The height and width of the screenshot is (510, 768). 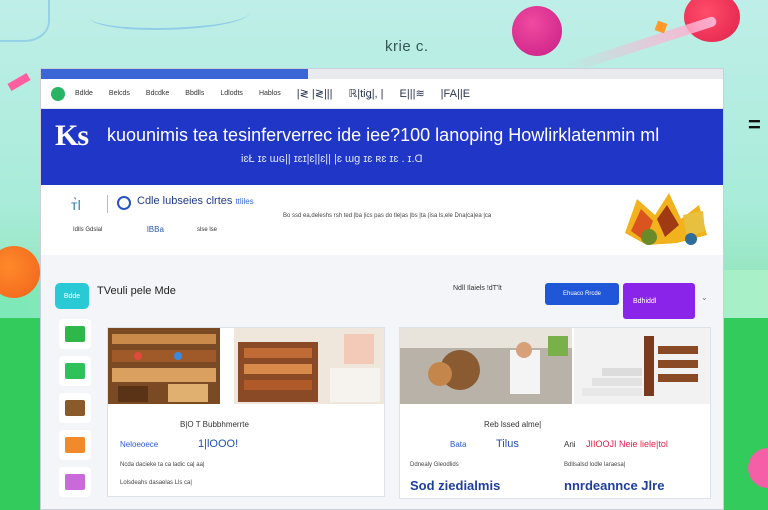 I want to click on nav-item: Bdlde, so click(x=84, y=93).